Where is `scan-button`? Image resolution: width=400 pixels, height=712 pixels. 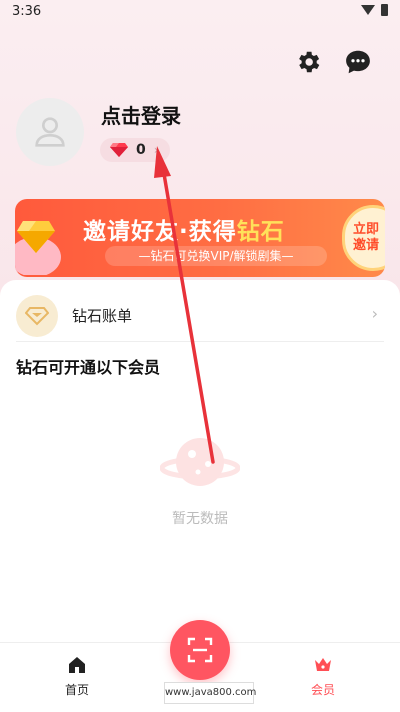 scan-button is located at coordinates (200, 650).